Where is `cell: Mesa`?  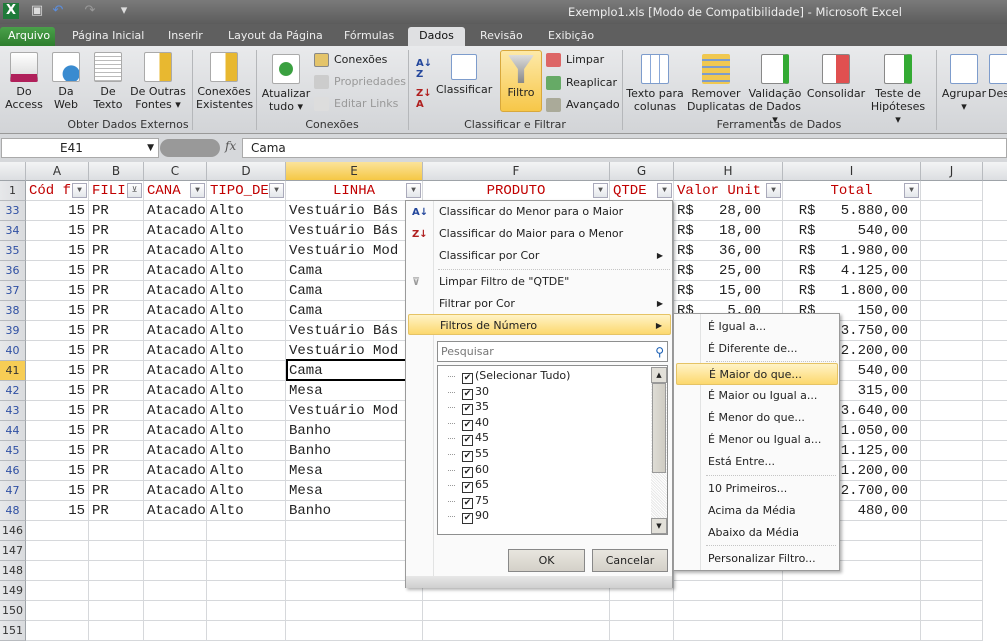 cell: Mesa is located at coordinates (354, 391).